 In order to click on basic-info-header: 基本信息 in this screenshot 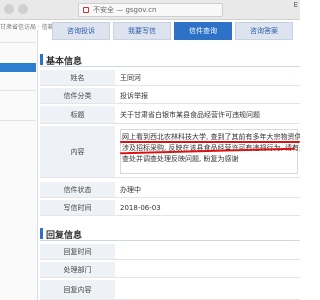, I will do `click(170, 59)`.